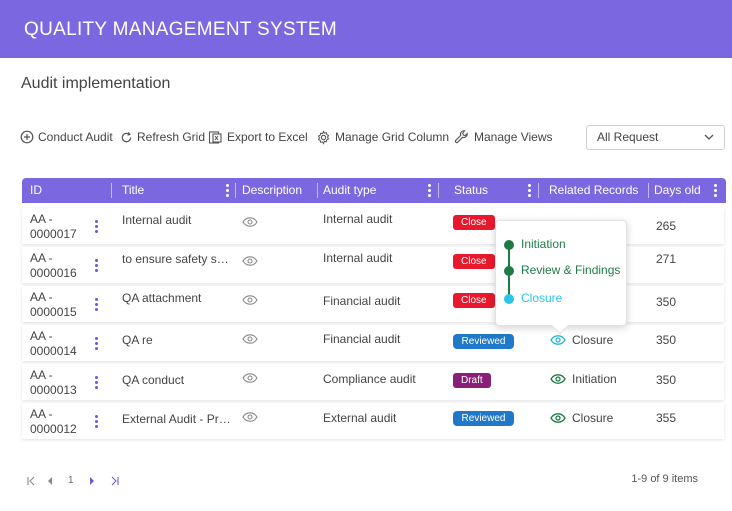 Image resolution: width=732 pixels, height=511 pixels. Describe the element at coordinates (709, 137) in the screenshot. I see `chevron-down-icon` at that location.